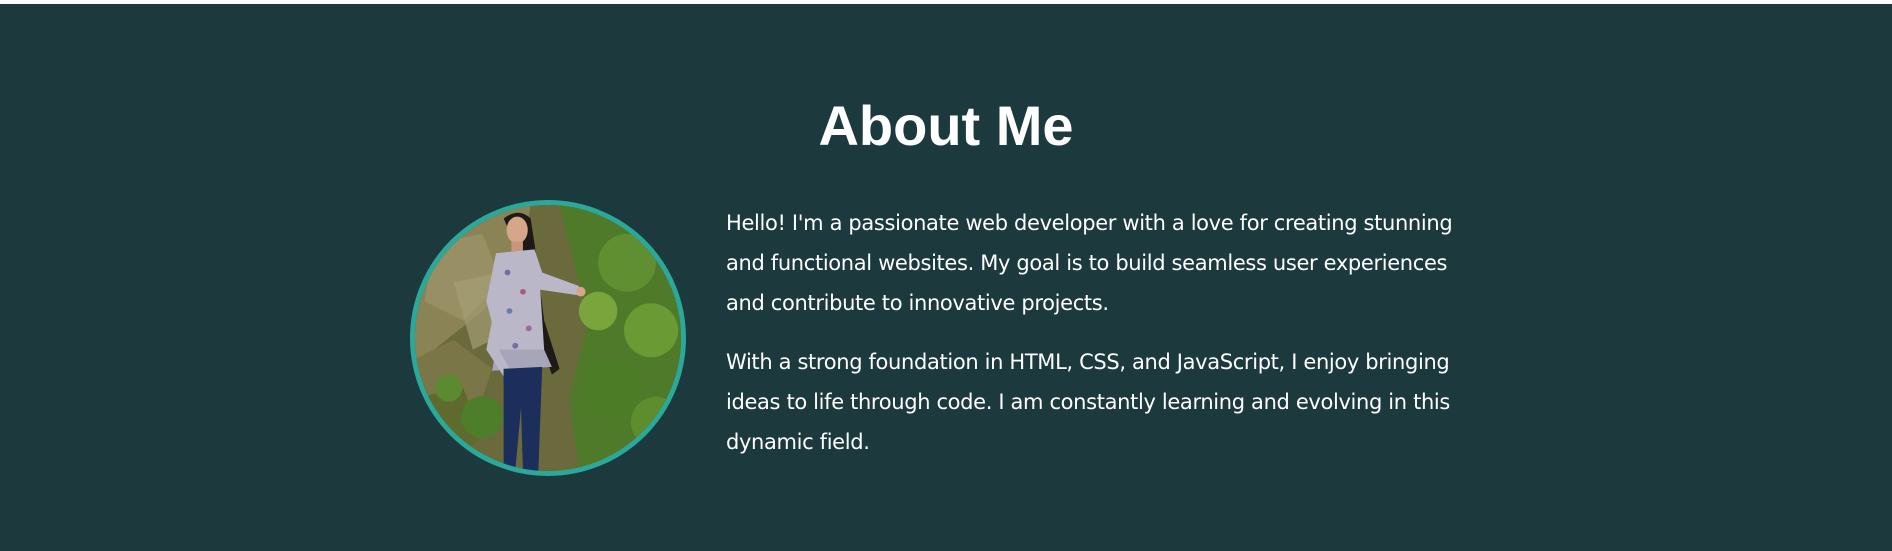  I want to click on profile-photo, so click(548, 338).